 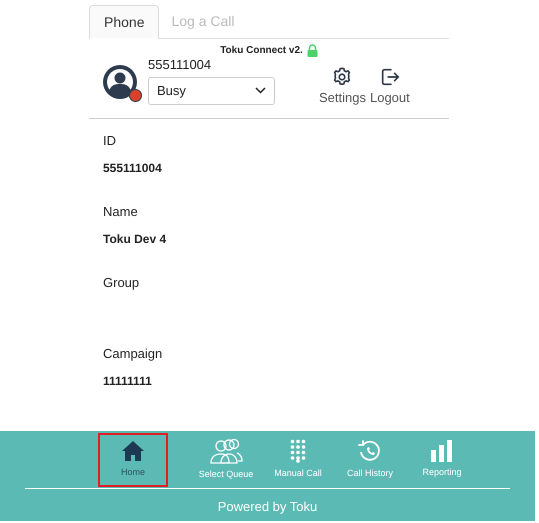 What do you see at coordinates (133, 168) in the screenshot?
I see `field-value: 555111004` at bounding box center [133, 168].